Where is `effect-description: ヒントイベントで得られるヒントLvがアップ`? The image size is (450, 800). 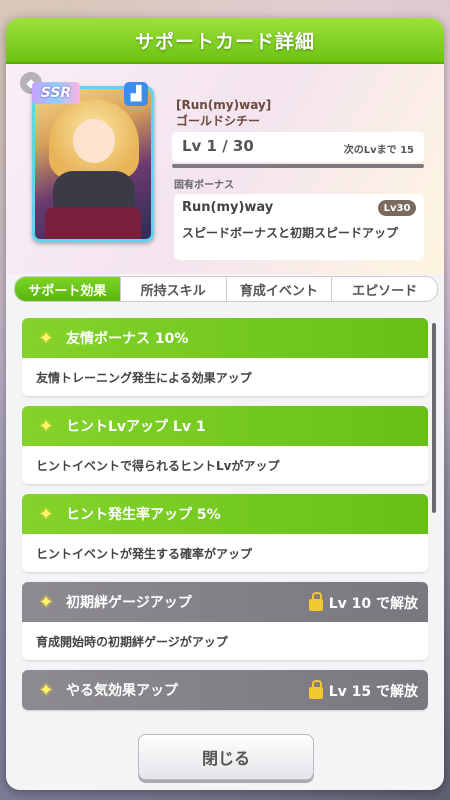 effect-description: ヒントイベントで得られるヒントLvがアップ is located at coordinates (158, 465).